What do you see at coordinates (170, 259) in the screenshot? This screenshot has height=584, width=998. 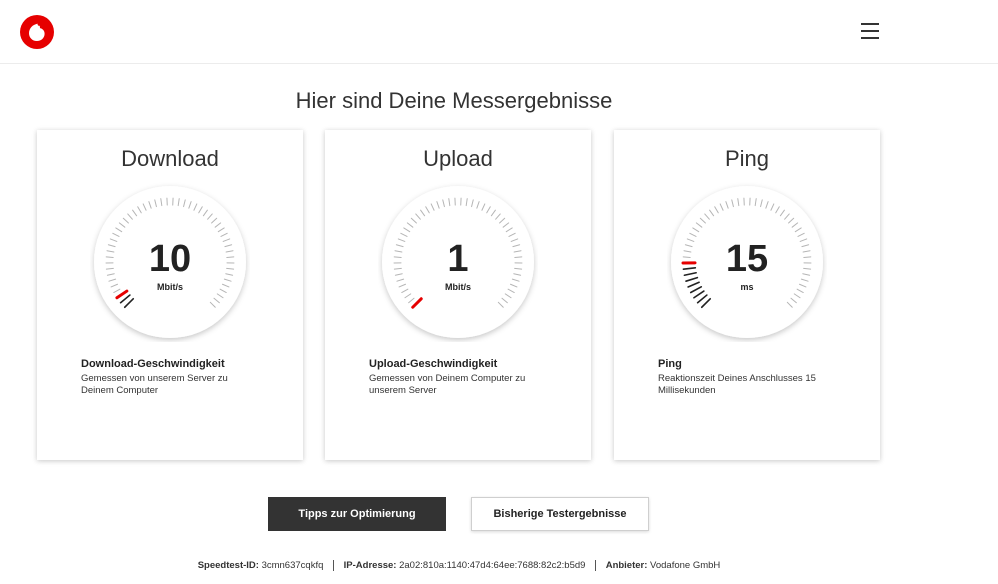 I see `gauge-value: 10` at bounding box center [170, 259].